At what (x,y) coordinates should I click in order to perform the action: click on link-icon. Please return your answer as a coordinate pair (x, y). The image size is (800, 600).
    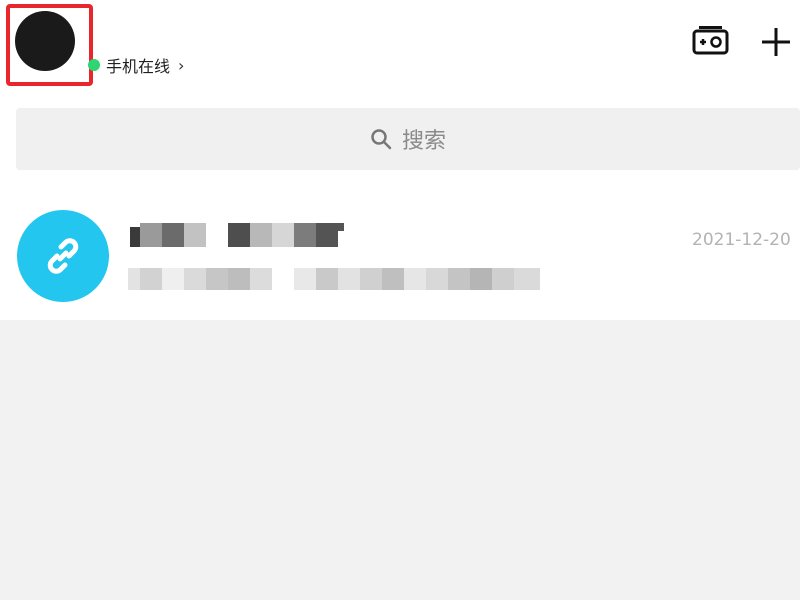
    Looking at the image, I should click on (63, 256).